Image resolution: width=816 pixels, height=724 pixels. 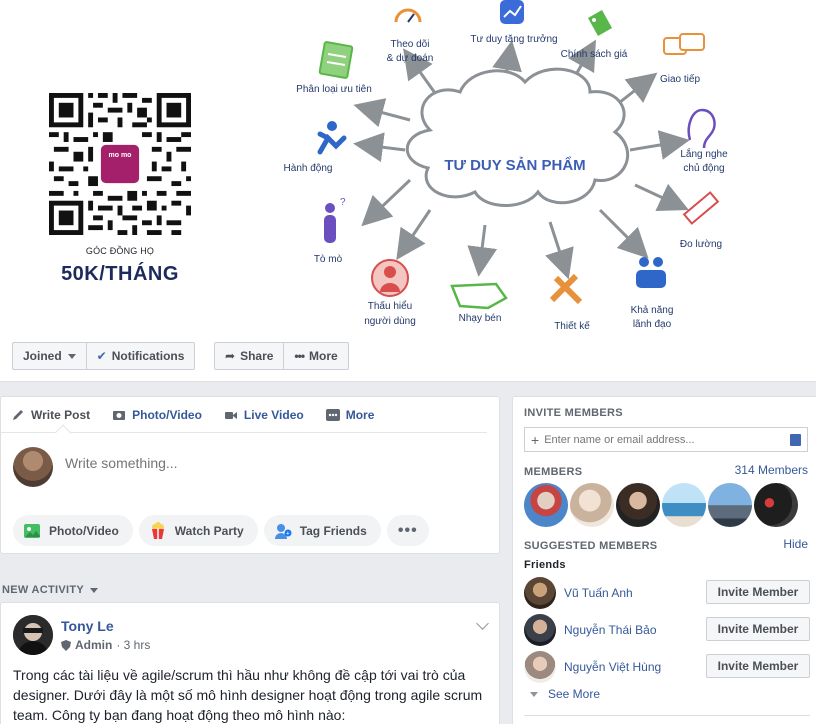 I want to click on joined-button: Joined, so click(x=50, y=356).